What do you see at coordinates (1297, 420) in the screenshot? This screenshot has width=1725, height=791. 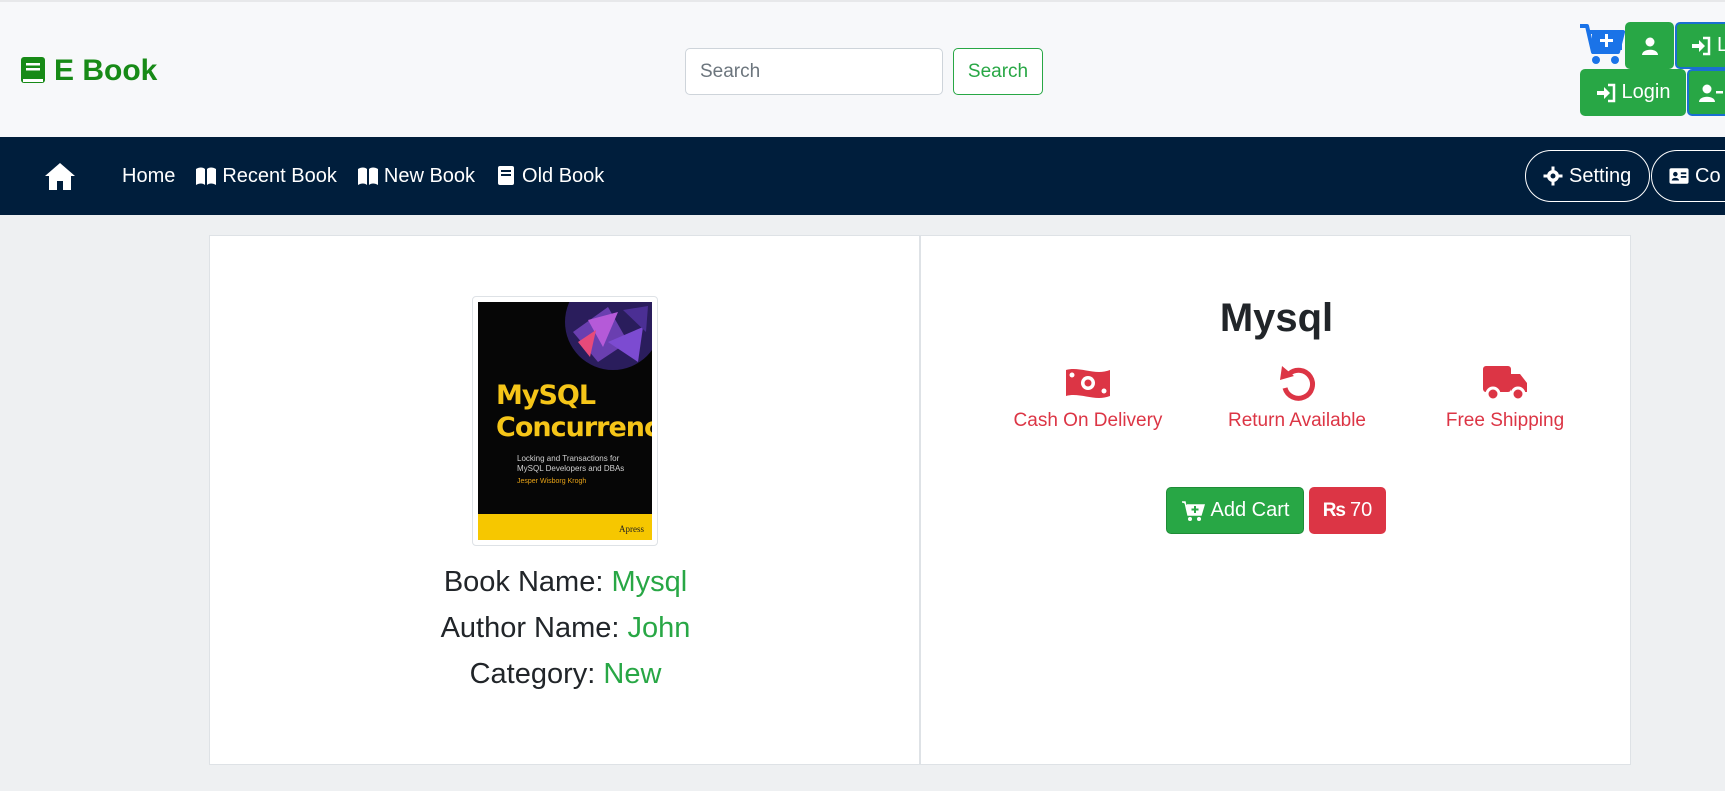 I see `feature-label: Return Available` at bounding box center [1297, 420].